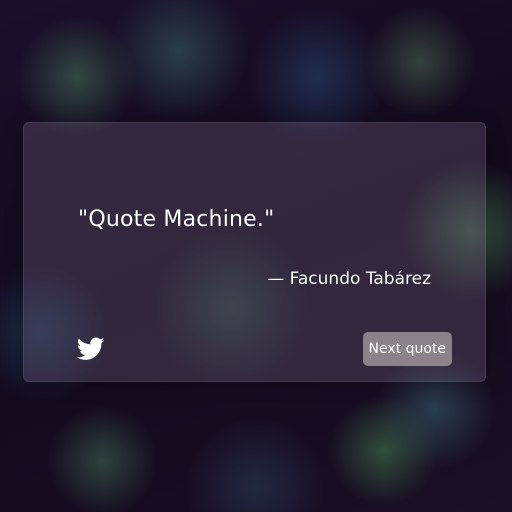 The width and height of the screenshot is (512, 512). I want to click on twitter-bird-icon, so click(91, 348).